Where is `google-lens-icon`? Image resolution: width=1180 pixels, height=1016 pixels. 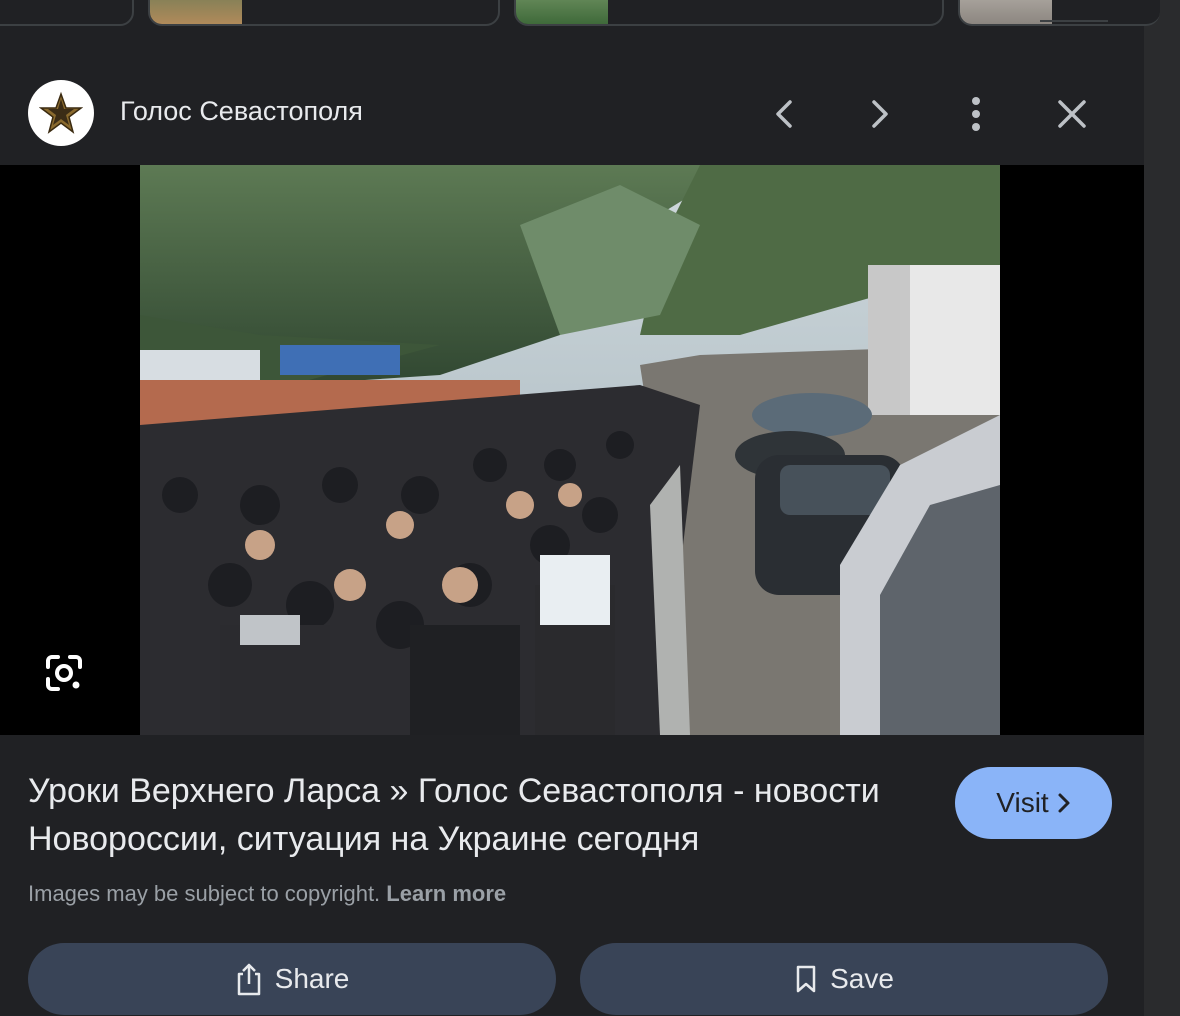 google-lens-icon is located at coordinates (64, 673).